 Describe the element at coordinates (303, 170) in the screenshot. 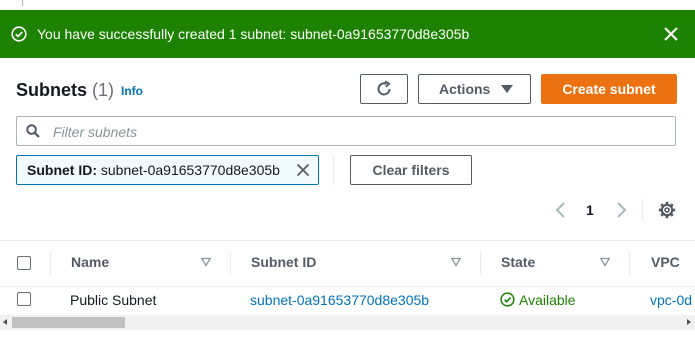

I see `remove-token-icon` at that location.